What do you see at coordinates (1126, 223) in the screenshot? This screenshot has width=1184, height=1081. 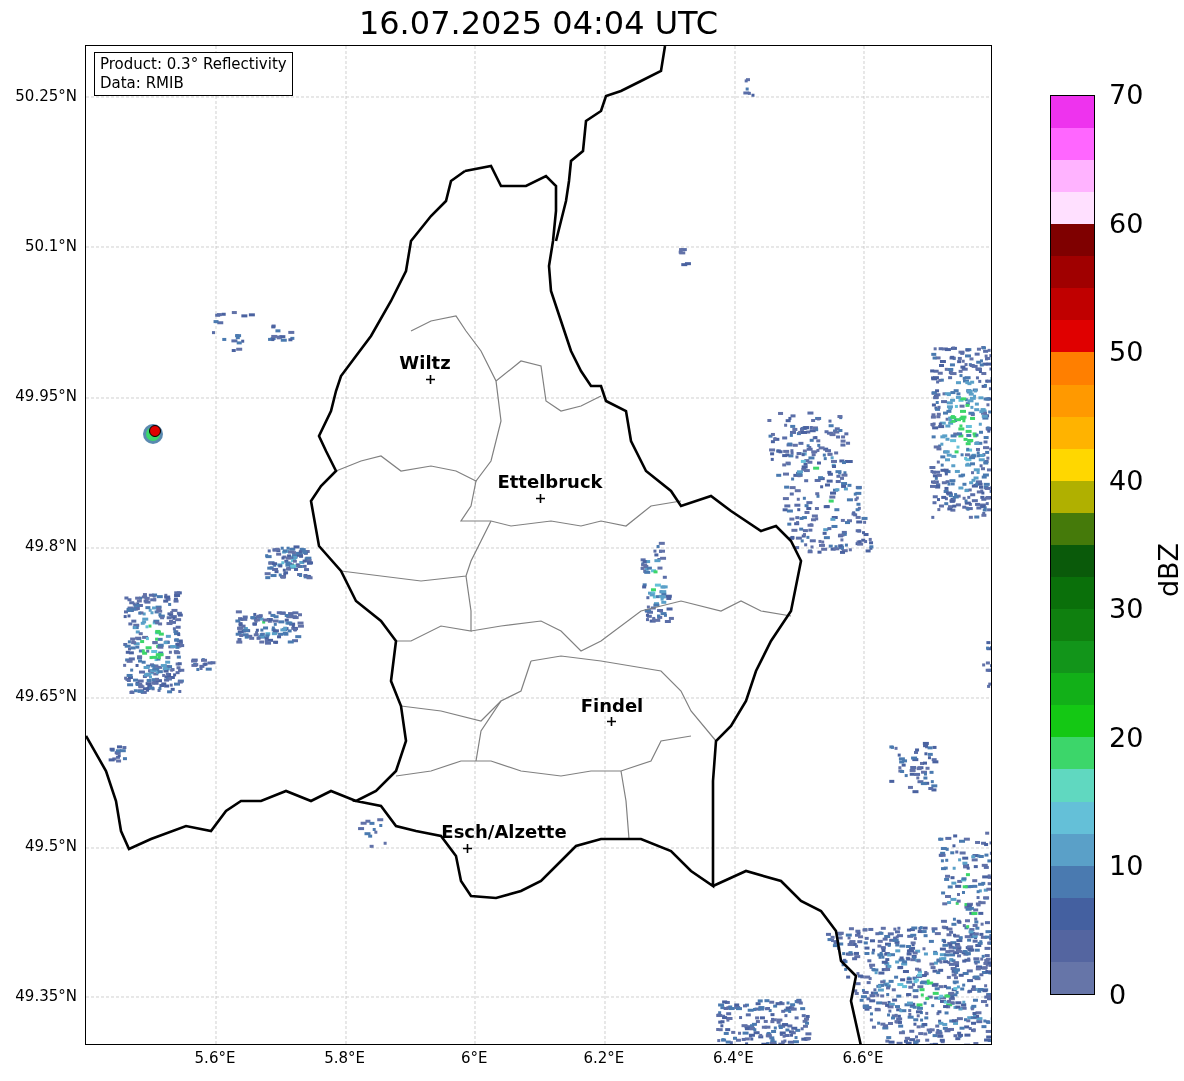 I see `colorbar-tick-label: 60` at bounding box center [1126, 223].